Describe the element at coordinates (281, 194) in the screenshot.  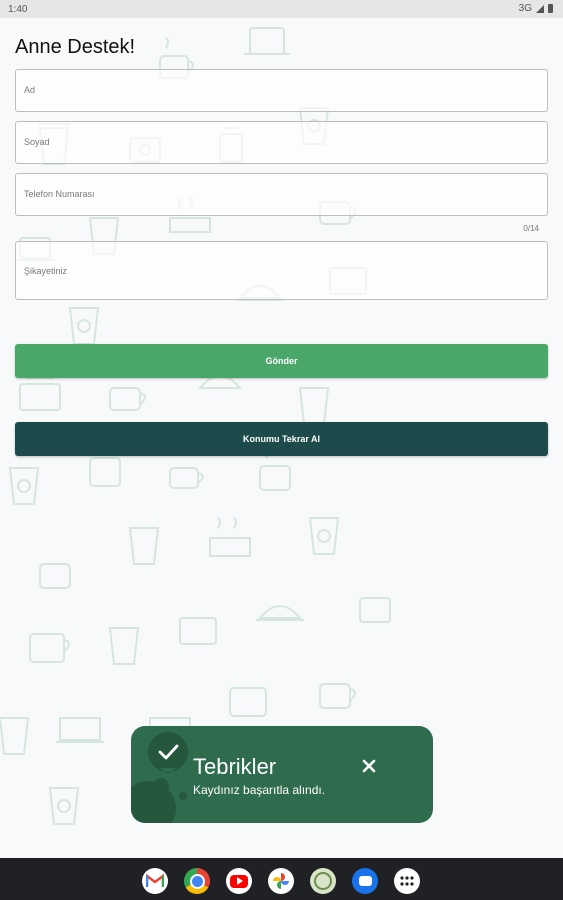
I see `phone-field: Telefon Numarası` at that location.